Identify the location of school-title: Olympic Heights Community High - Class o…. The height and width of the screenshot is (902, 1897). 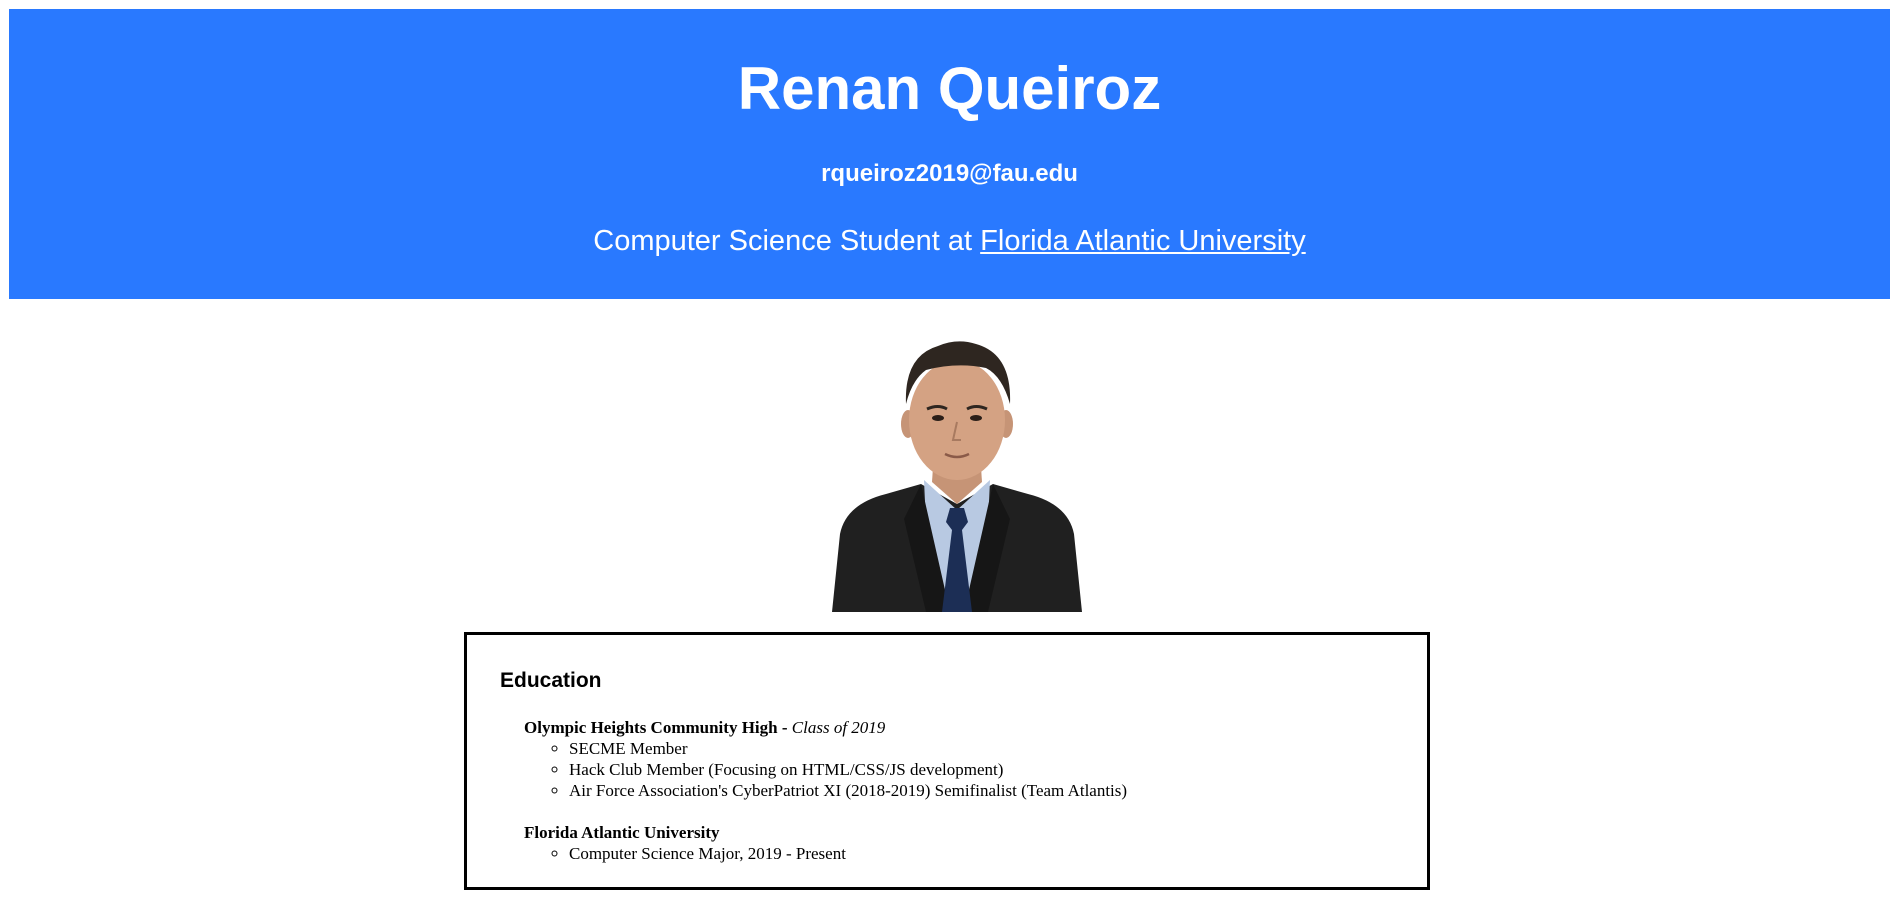
(825, 727).